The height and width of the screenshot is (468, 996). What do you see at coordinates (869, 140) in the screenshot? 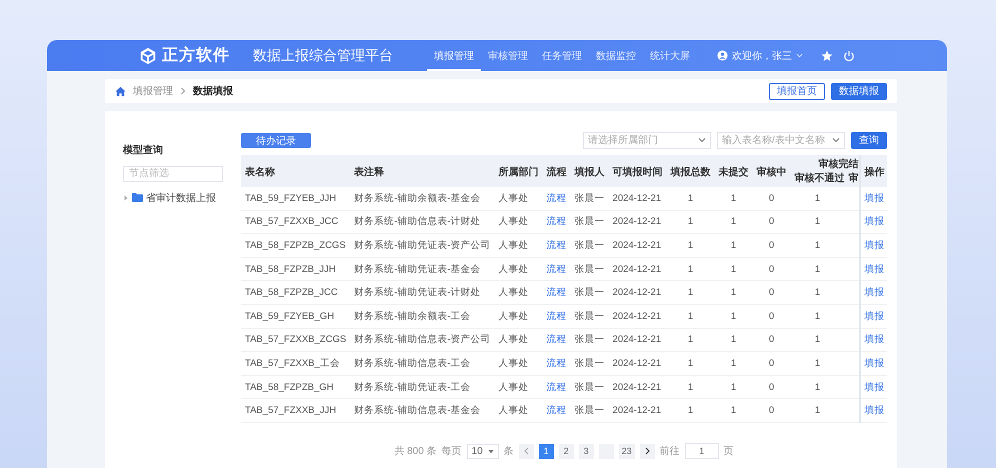
I see `query-button: 查询` at bounding box center [869, 140].